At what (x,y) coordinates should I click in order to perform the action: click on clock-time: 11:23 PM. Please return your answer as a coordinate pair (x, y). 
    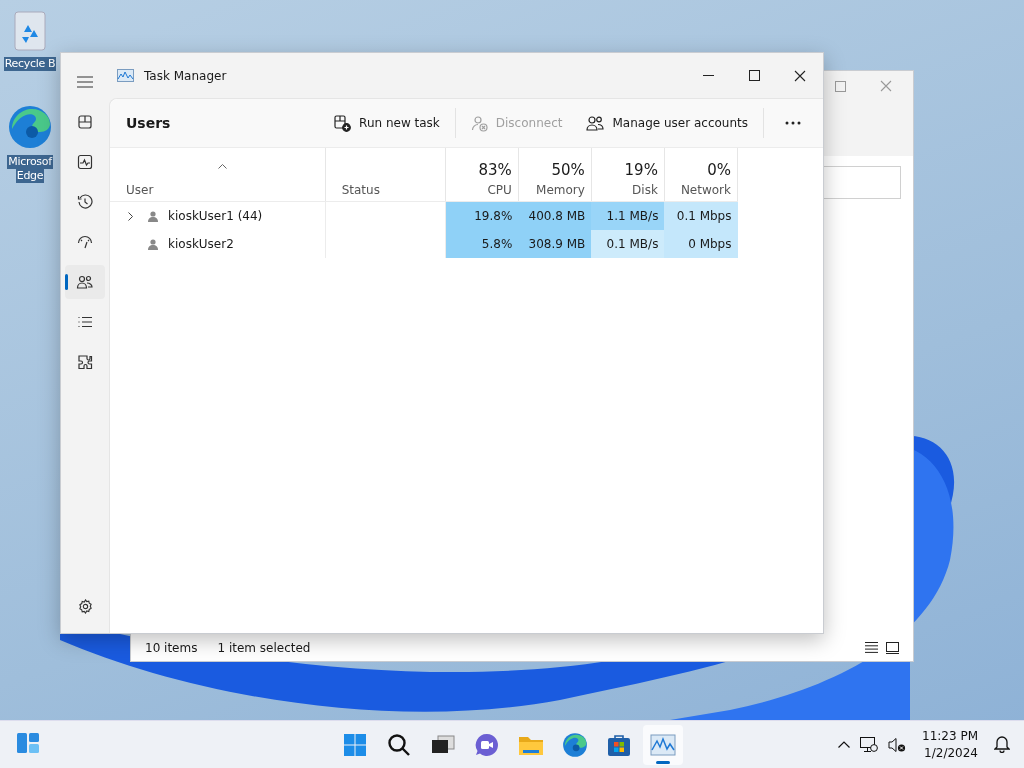
    Looking at the image, I should click on (950, 736).